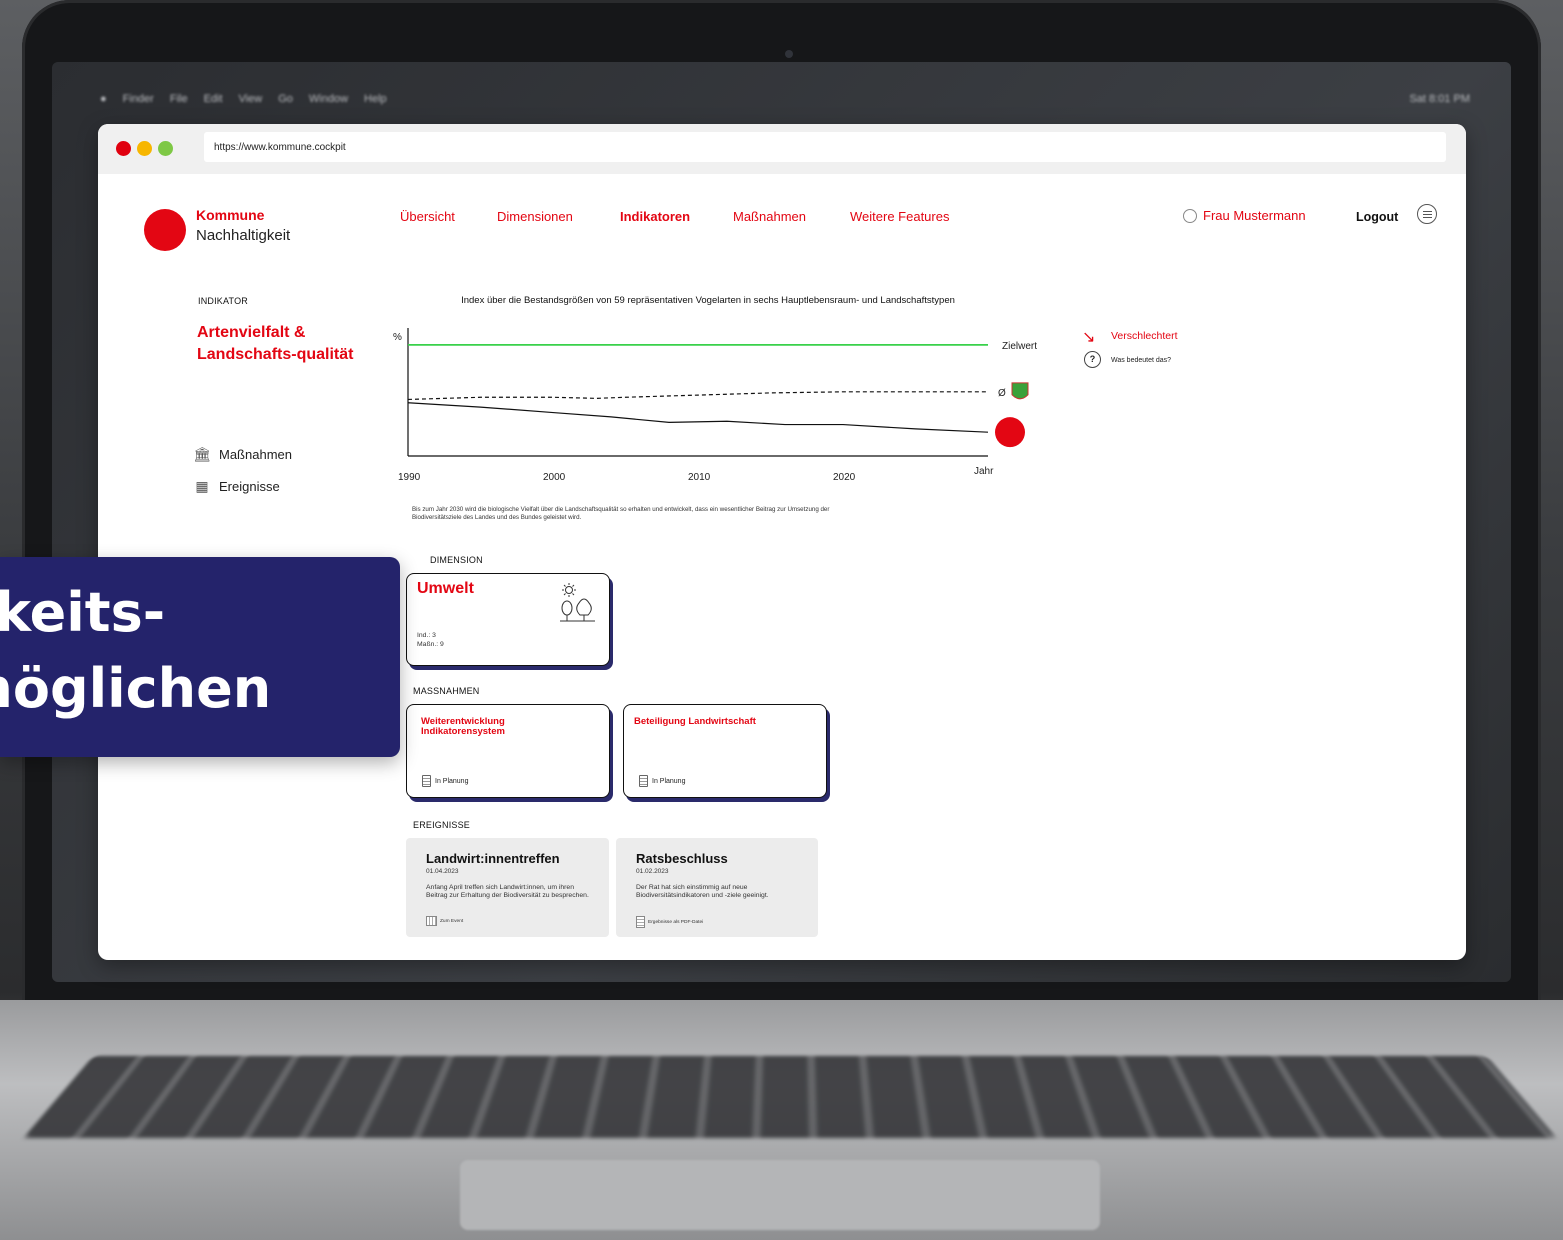  I want to click on trackpad, so click(780, 1195).